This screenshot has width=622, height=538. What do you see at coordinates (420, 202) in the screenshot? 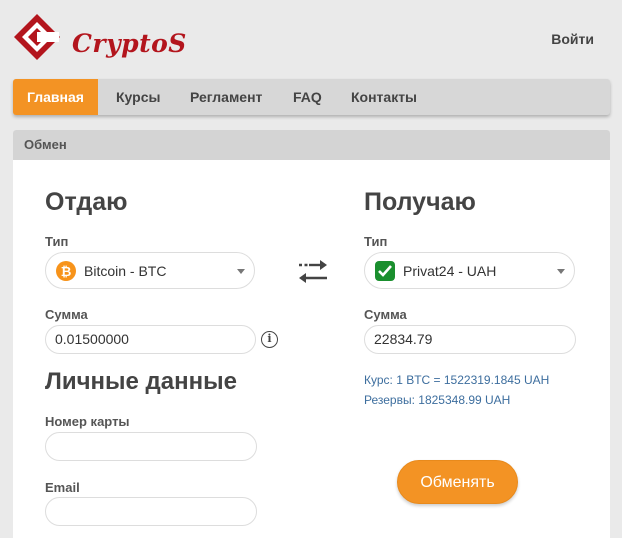
I see `get-heading: Получаю` at bounding box center [420, 202].